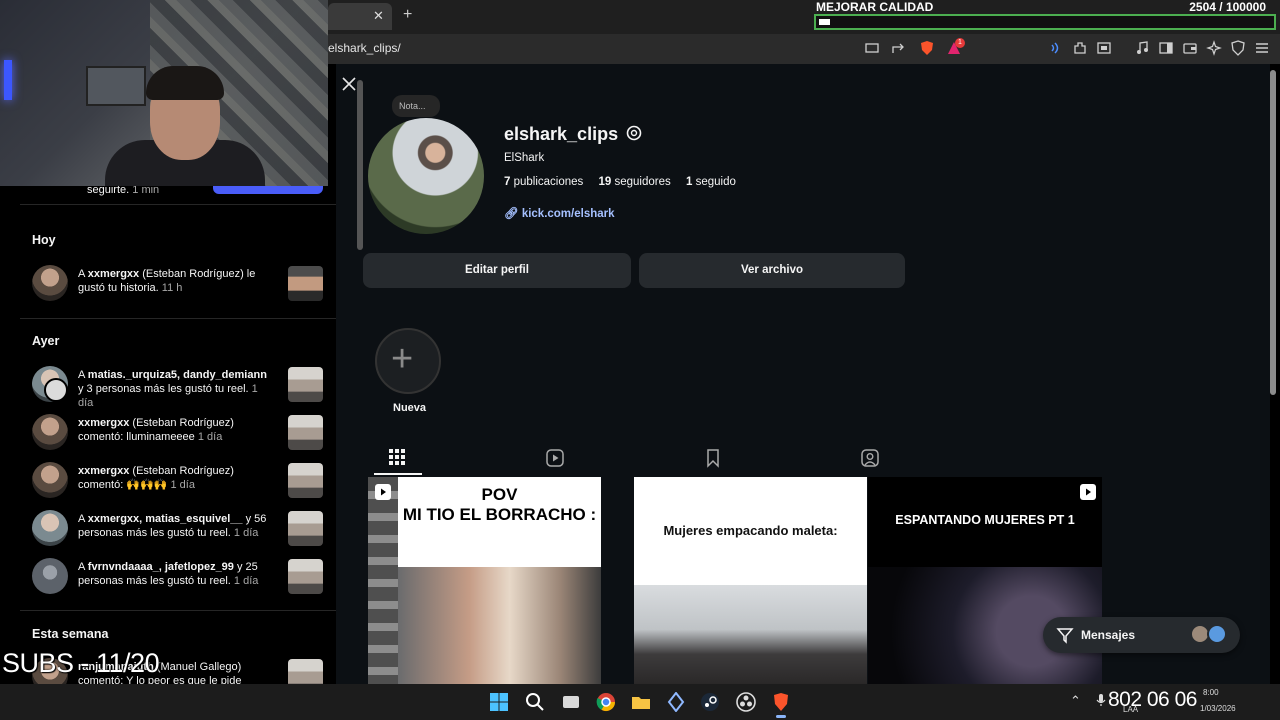  What do you see at coordinates (378, 16) in the screenshot?
I see `close-tab-icon: ✕` at bounding box center [378, 16].